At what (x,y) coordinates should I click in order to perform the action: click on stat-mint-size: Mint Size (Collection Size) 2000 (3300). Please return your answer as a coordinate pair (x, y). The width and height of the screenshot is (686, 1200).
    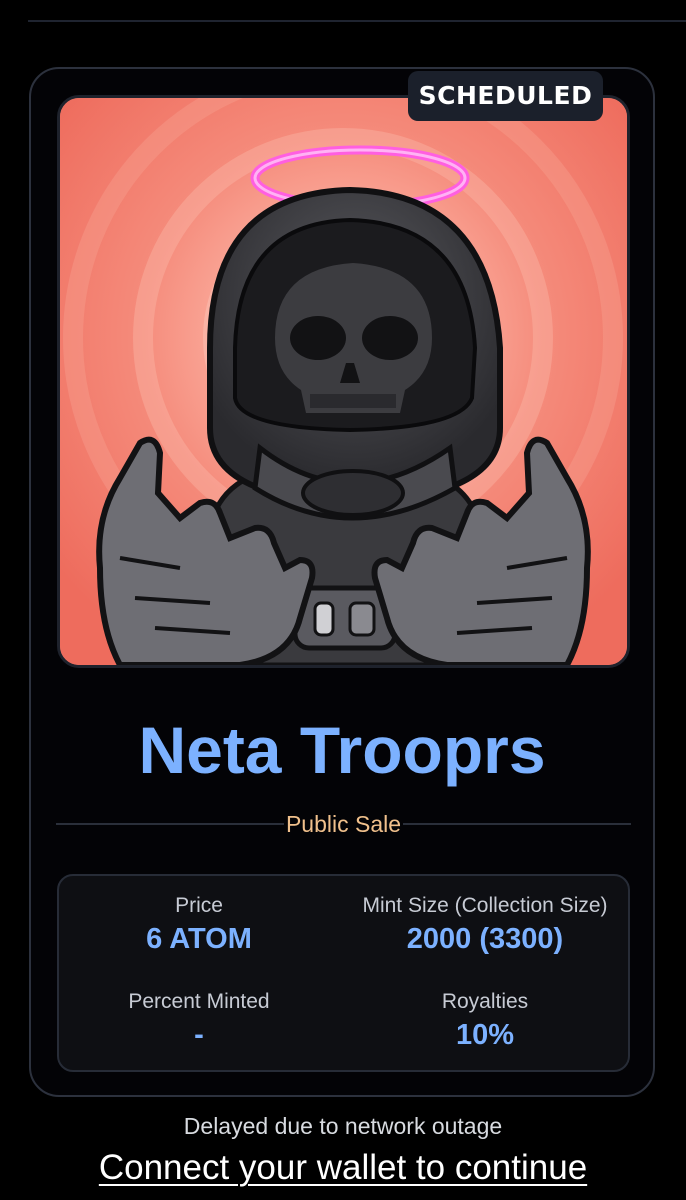
    Looking at the image, I should click on (485, 925).